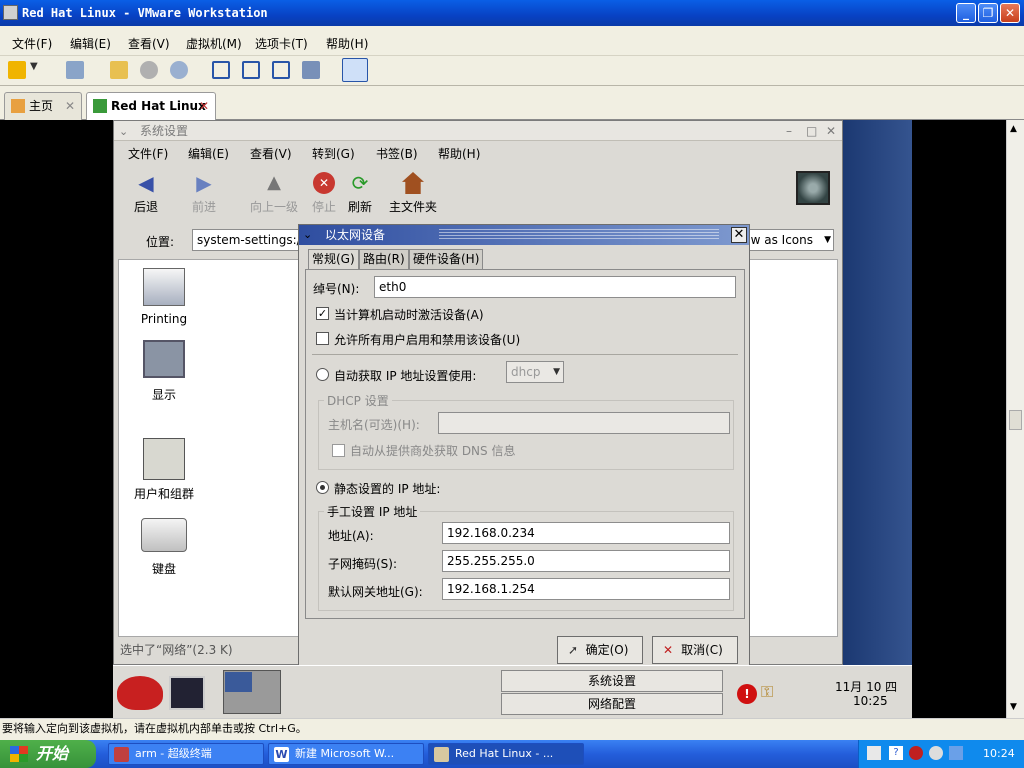  I want to click on icon-label-keyboard: 键盘, so click(164, 568).